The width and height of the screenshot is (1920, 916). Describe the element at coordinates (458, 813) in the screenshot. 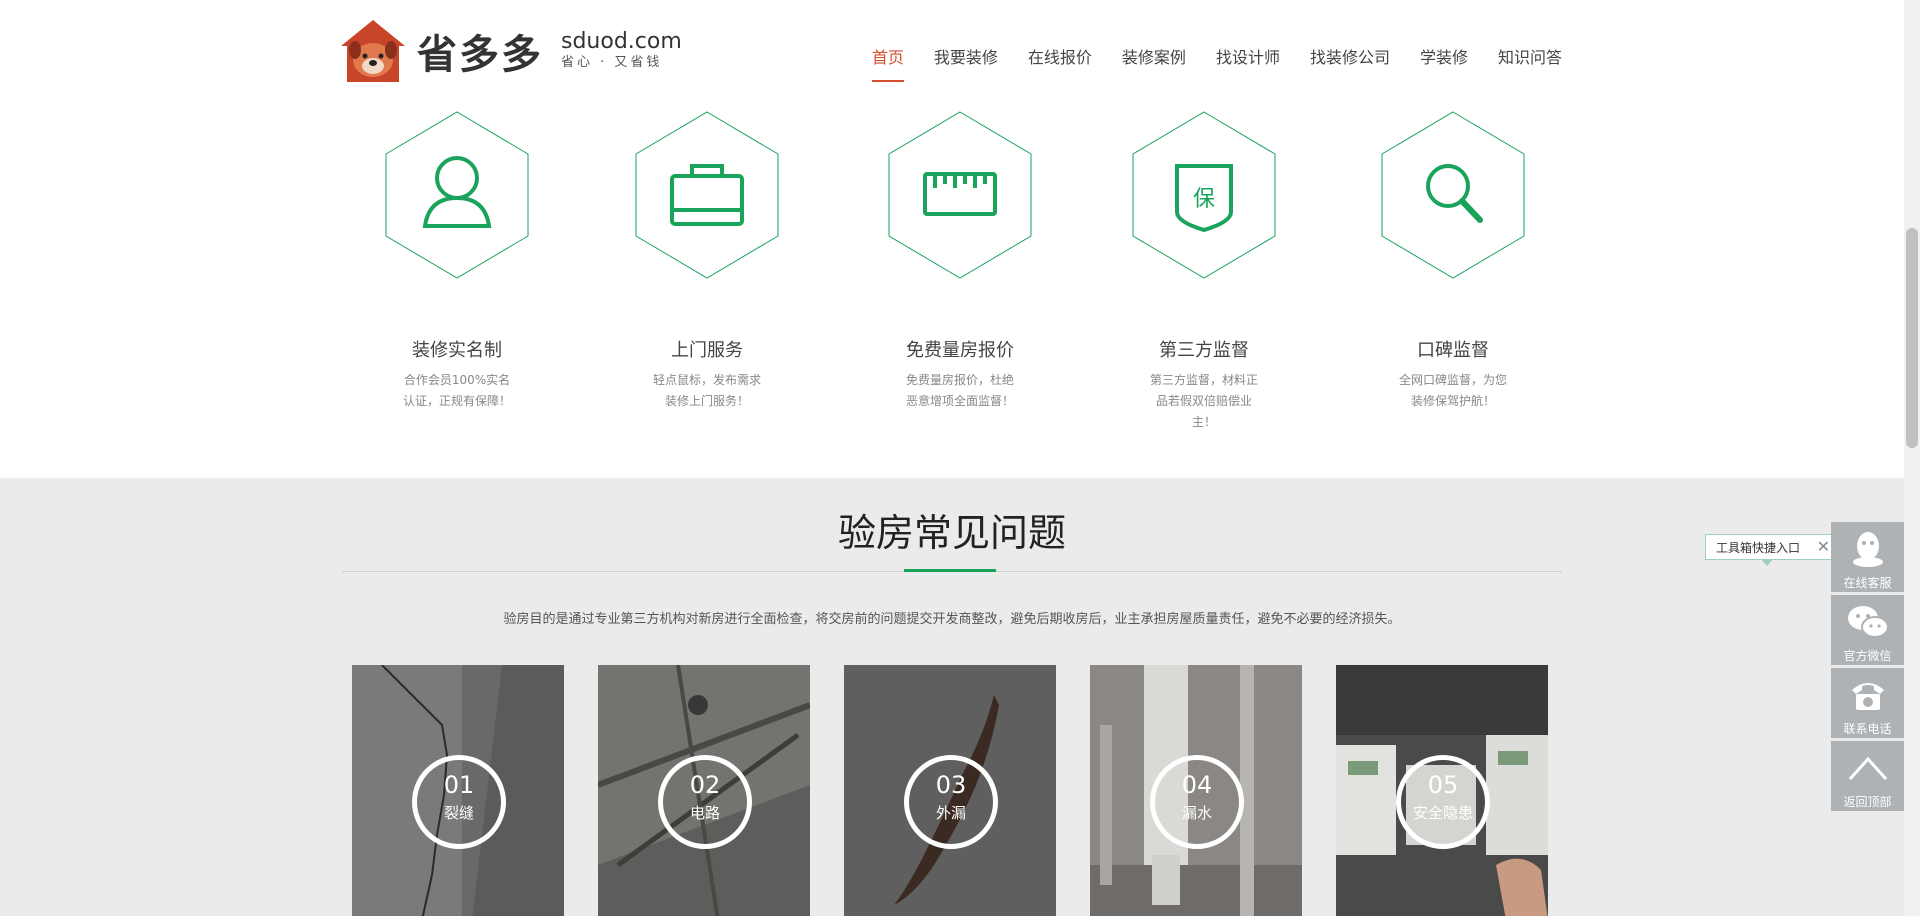

I see `card-label: 裂缝` at that location.